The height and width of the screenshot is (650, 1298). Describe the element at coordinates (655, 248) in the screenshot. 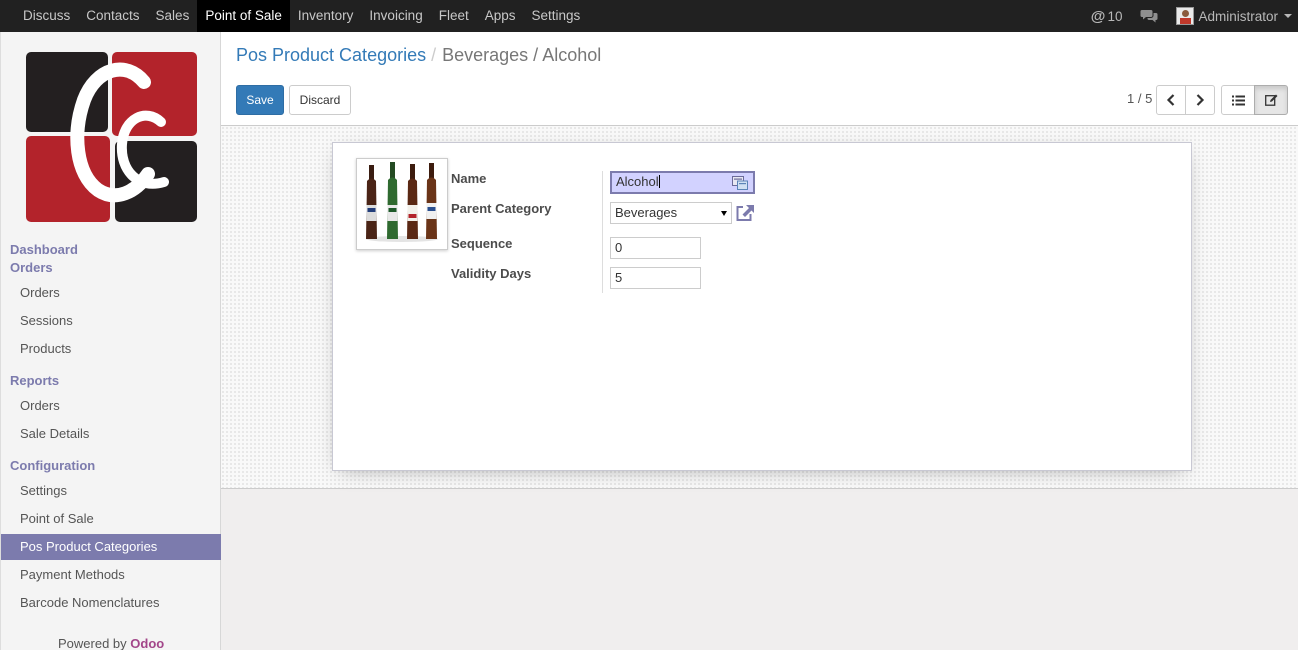

I see `sequence-field: 0` at that location.